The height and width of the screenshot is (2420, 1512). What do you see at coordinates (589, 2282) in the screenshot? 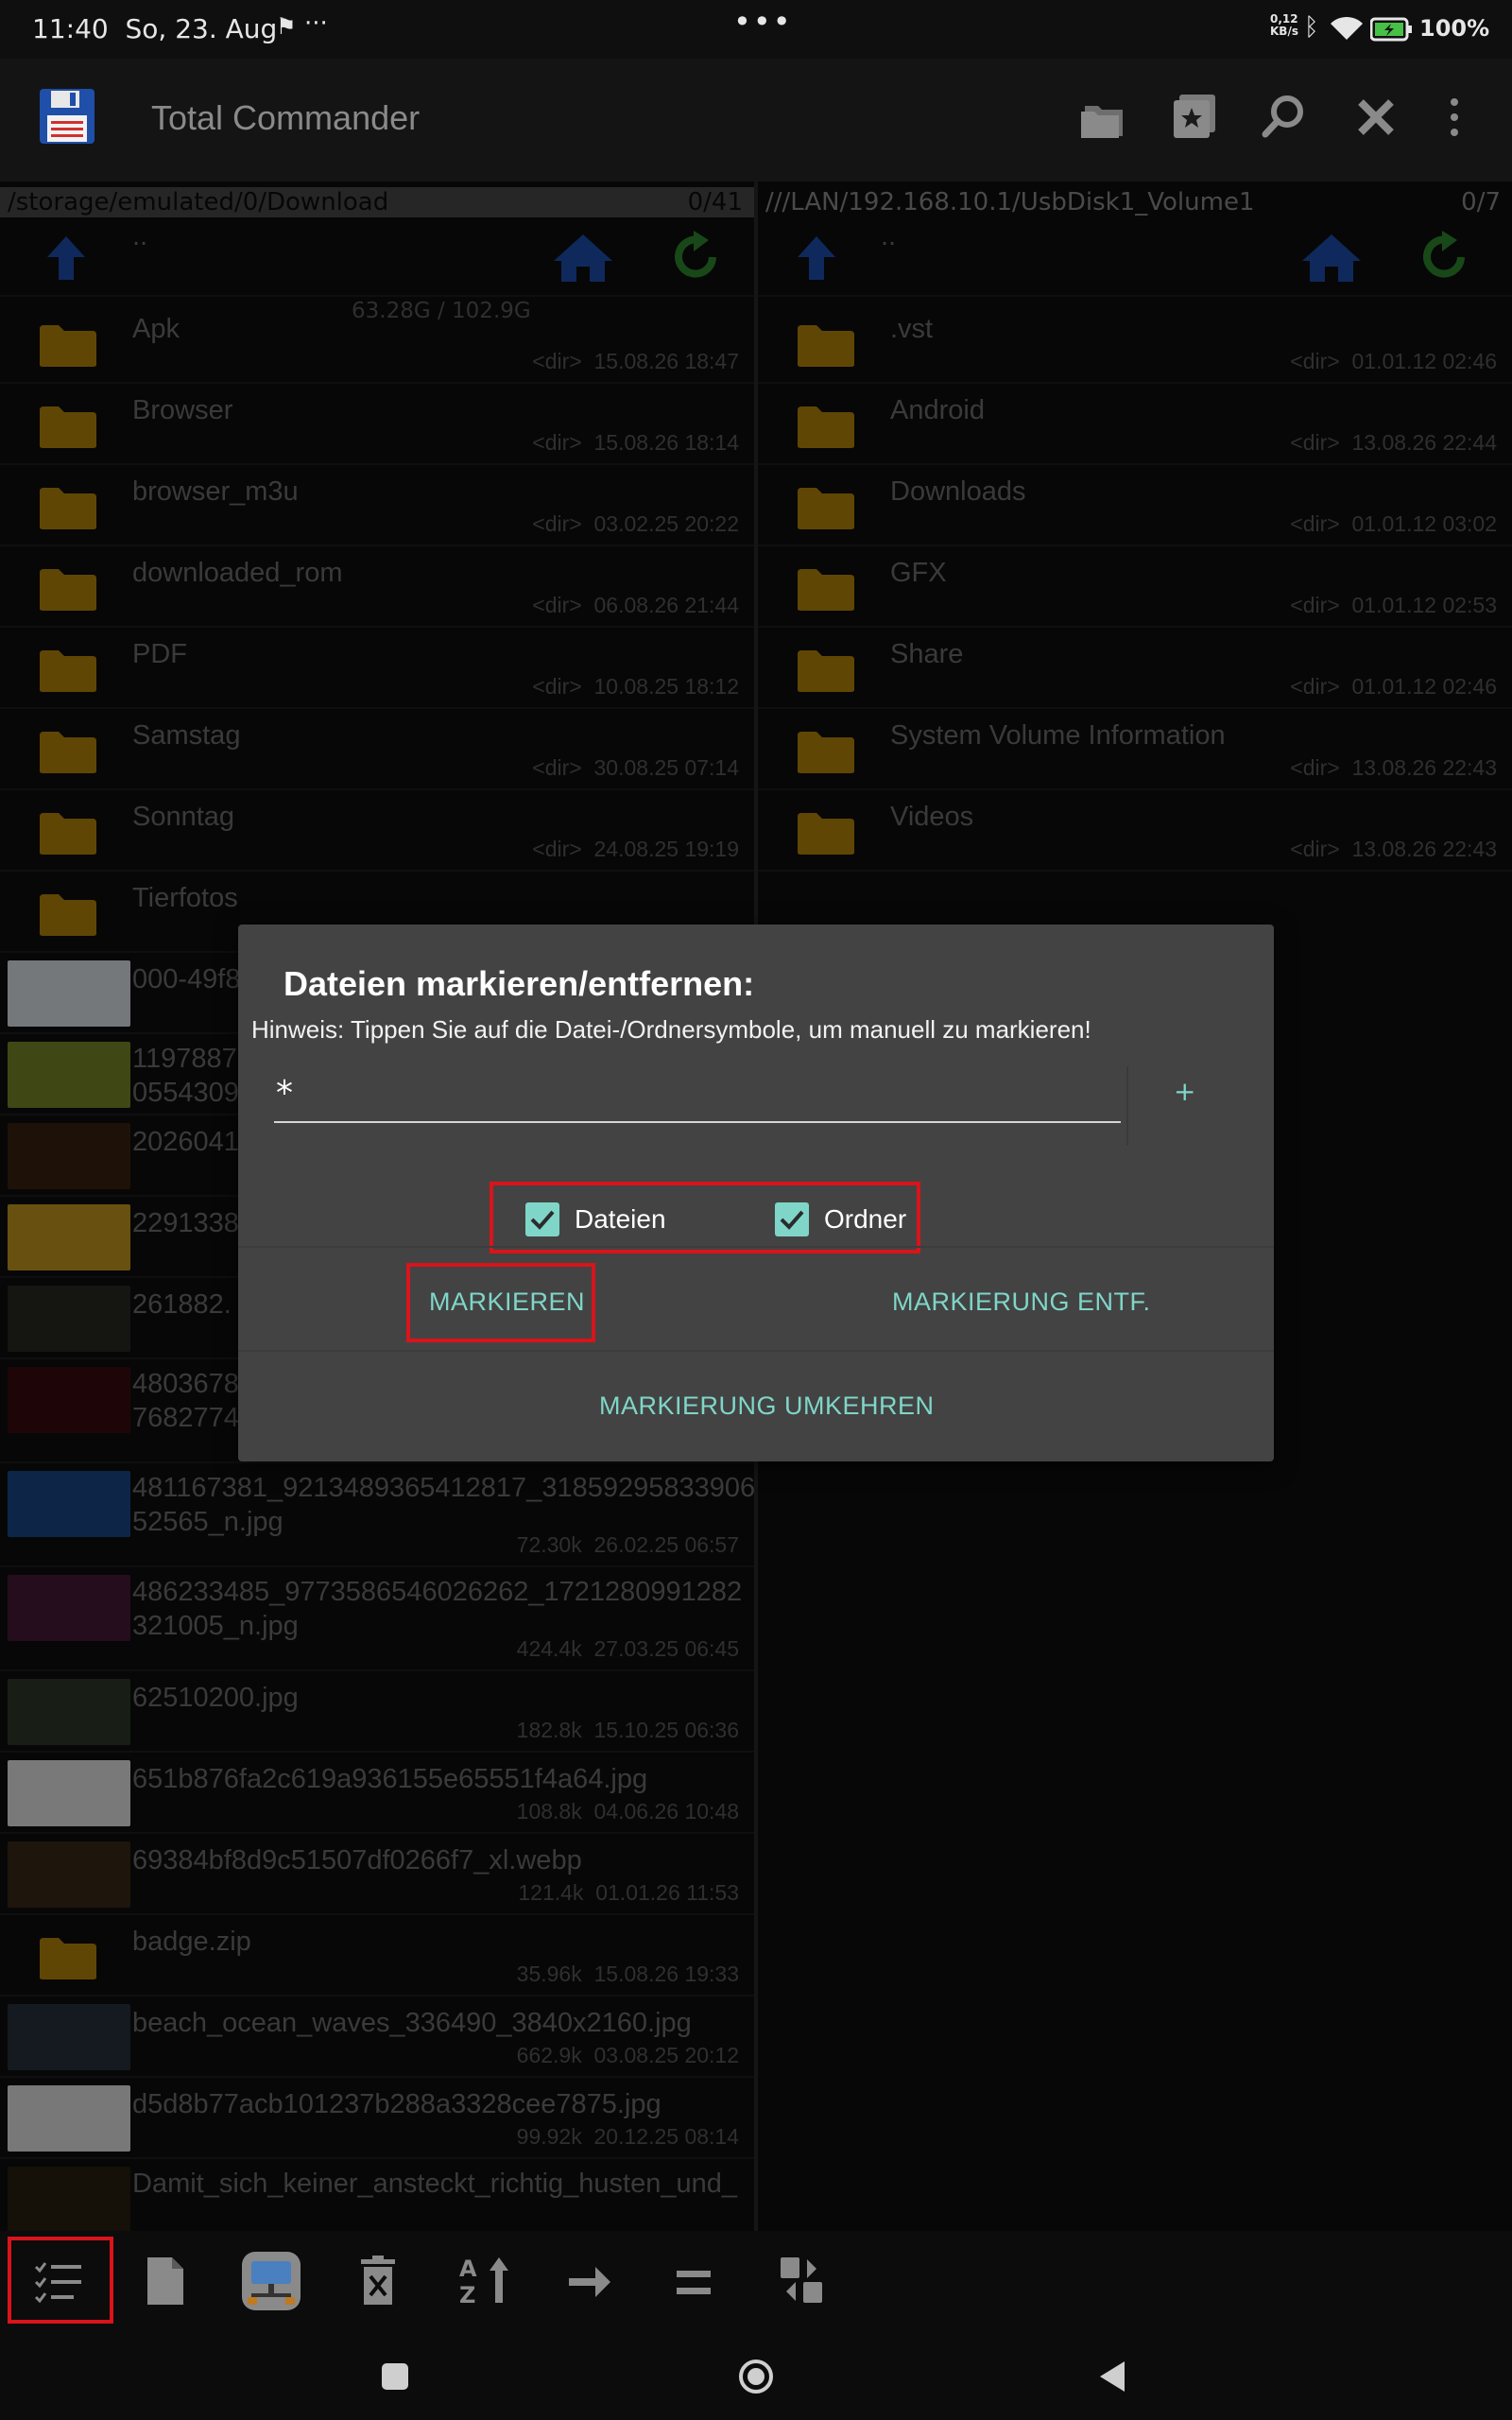
I see `arrow-right-icon` at bounding box center [589, 2282].